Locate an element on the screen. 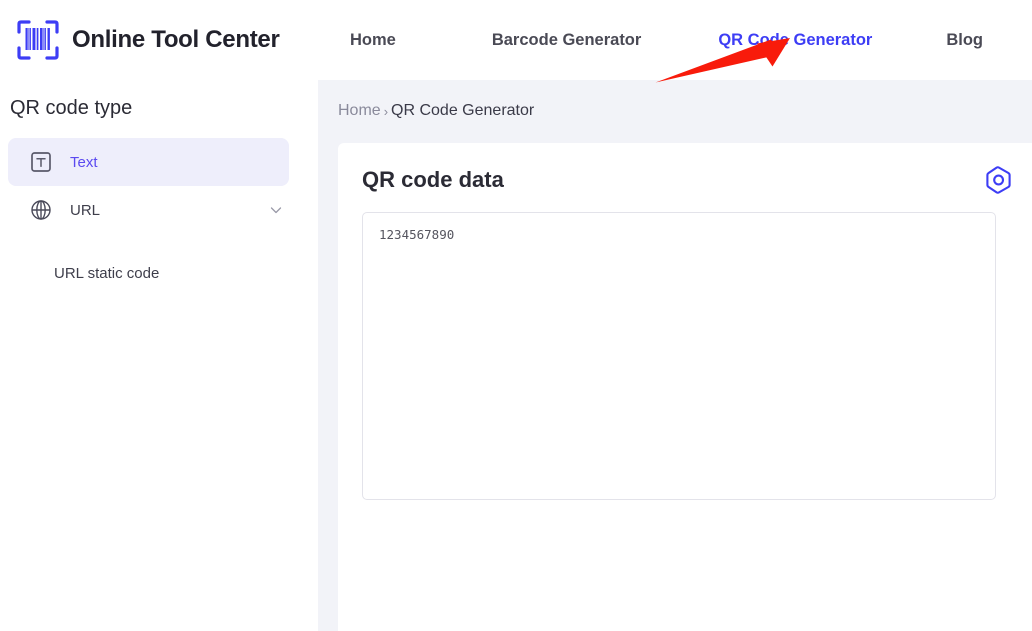  brand-logo: Online Tool Center is located at coordinates (159, 40).